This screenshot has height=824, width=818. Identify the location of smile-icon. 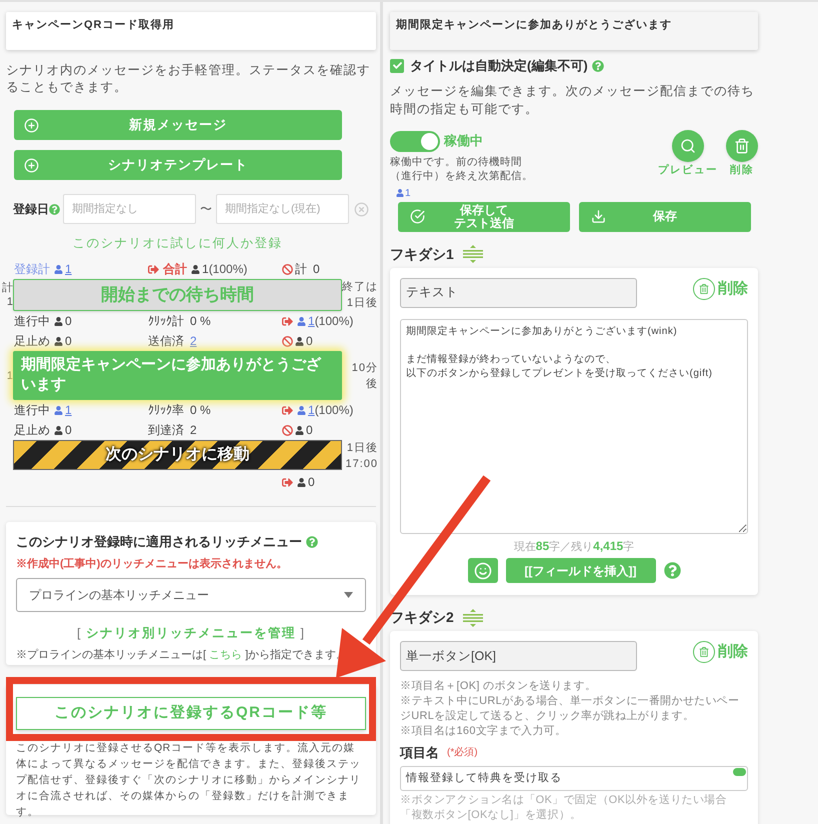
(483, 571).